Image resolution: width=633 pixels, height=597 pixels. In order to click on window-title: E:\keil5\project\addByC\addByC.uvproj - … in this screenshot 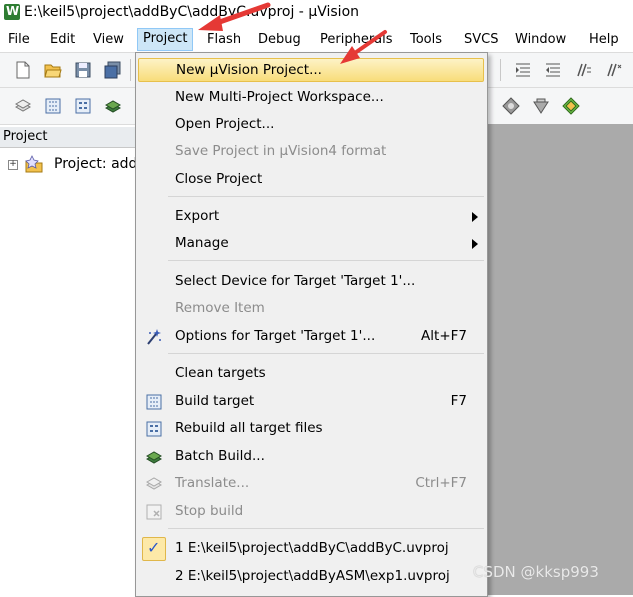, I will do `click(192, 12)`.